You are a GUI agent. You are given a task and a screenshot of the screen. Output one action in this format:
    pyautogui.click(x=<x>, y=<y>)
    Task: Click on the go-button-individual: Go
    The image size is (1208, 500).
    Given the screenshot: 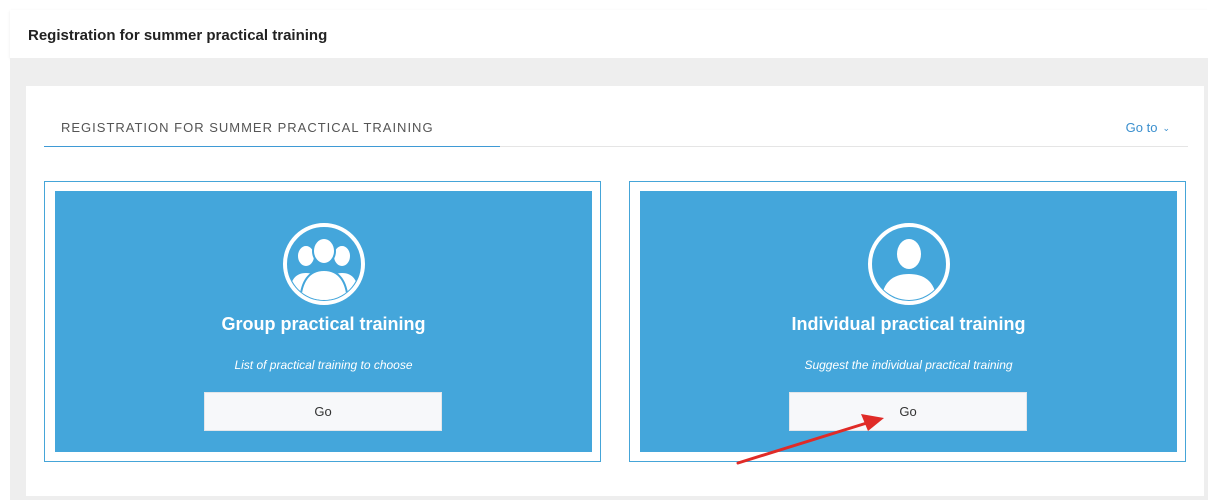 What is the action you would take?
    pyautogui.click(x=908, y=411)
    